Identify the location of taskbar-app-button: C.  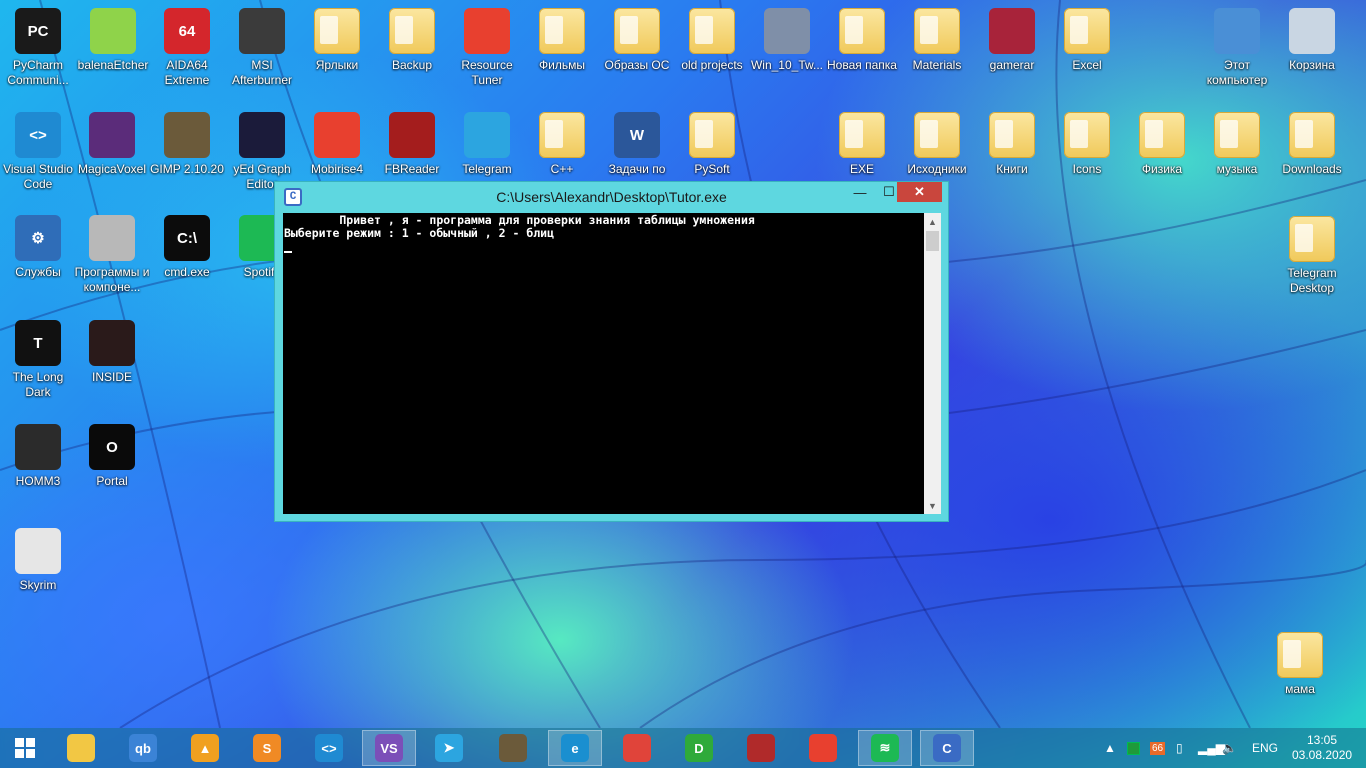
(947, 748).